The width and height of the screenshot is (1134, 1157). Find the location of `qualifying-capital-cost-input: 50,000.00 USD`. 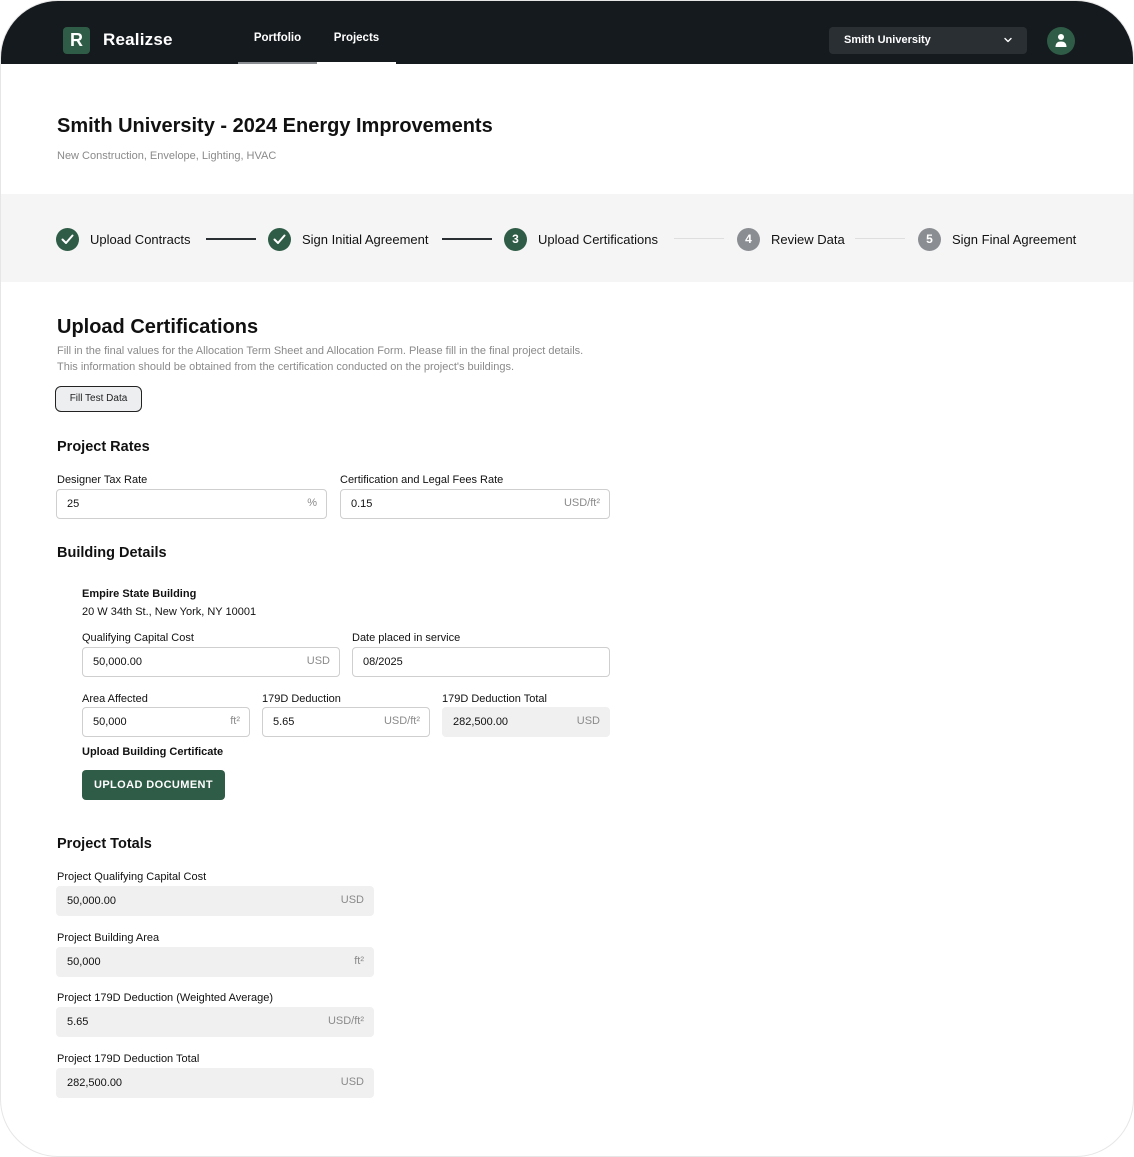

qualifying-capital-cost-input: 50,000.00 USD is located at coordinates (211, 662).